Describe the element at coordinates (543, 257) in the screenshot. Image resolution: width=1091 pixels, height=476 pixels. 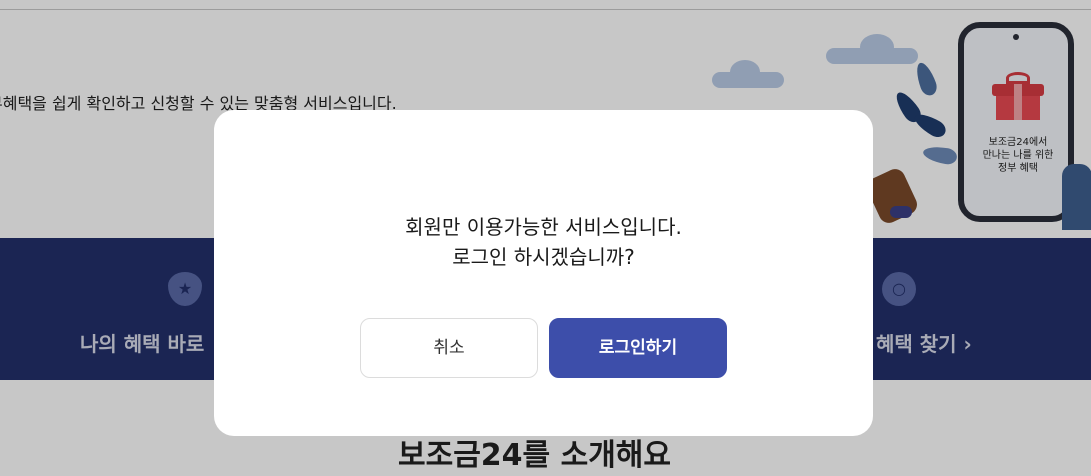
I see `dialog-message-line: 로그인 하시겠습니까?` at that location.